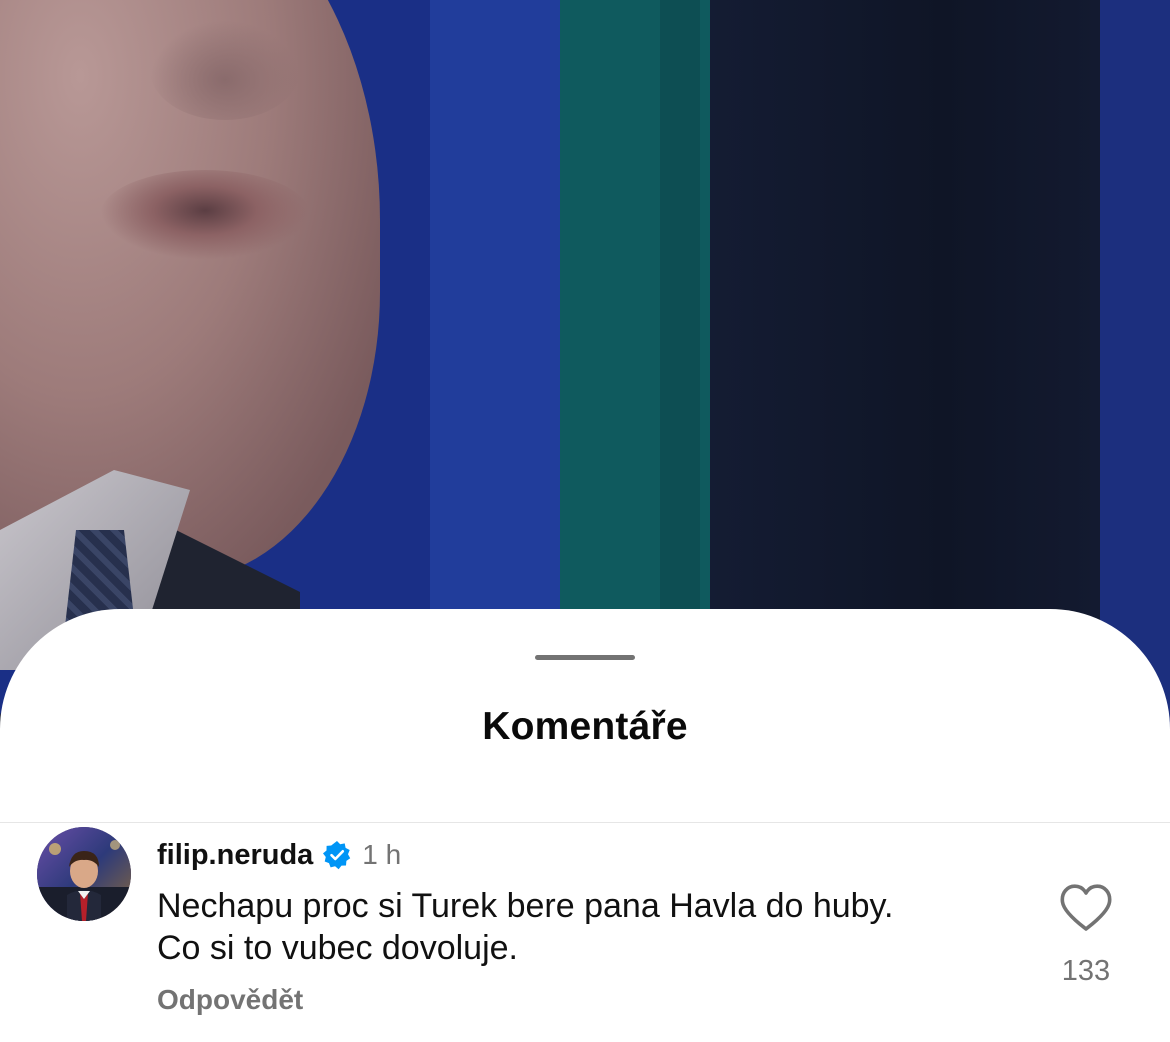 Image resolution: width=1170 pixels, height=1042 pixels. I want to click on verified-badge-icon, so click(337, 855).